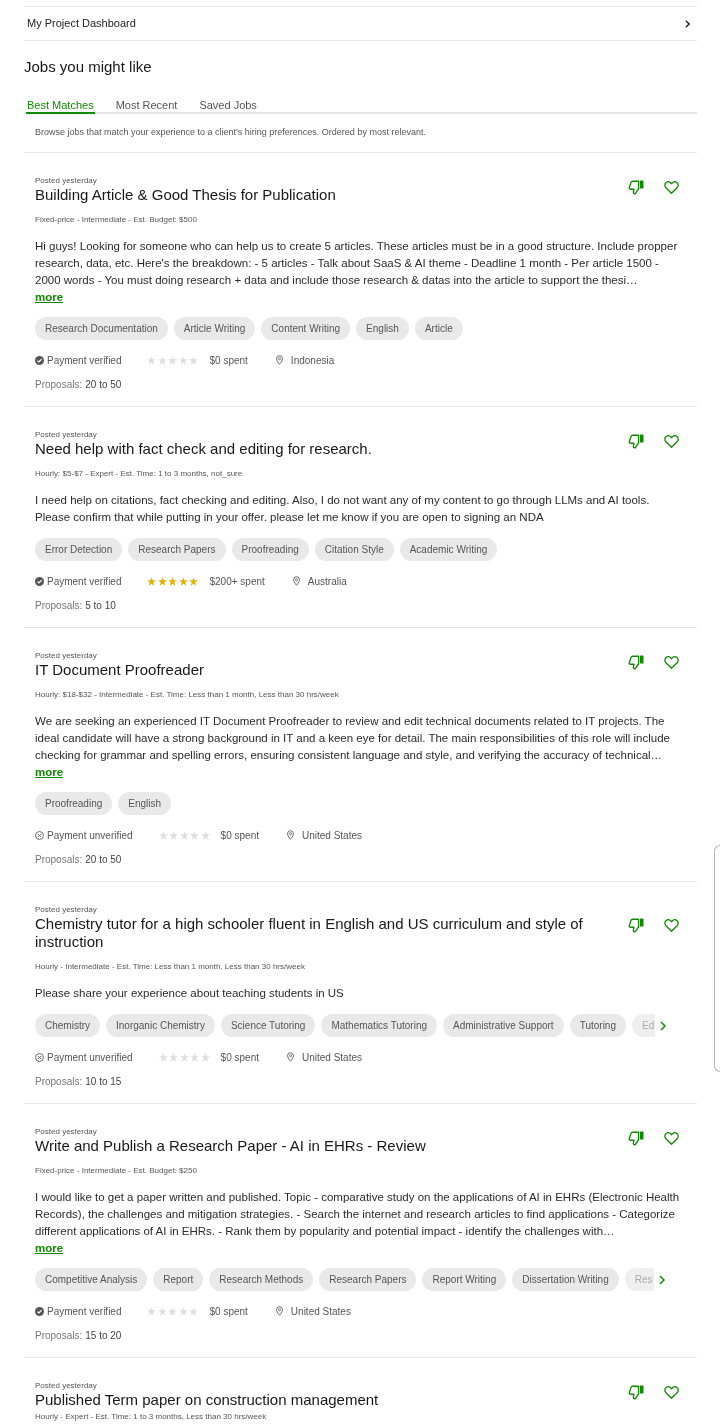  I want to click on skill-tag: Report, so click(178, 1279).